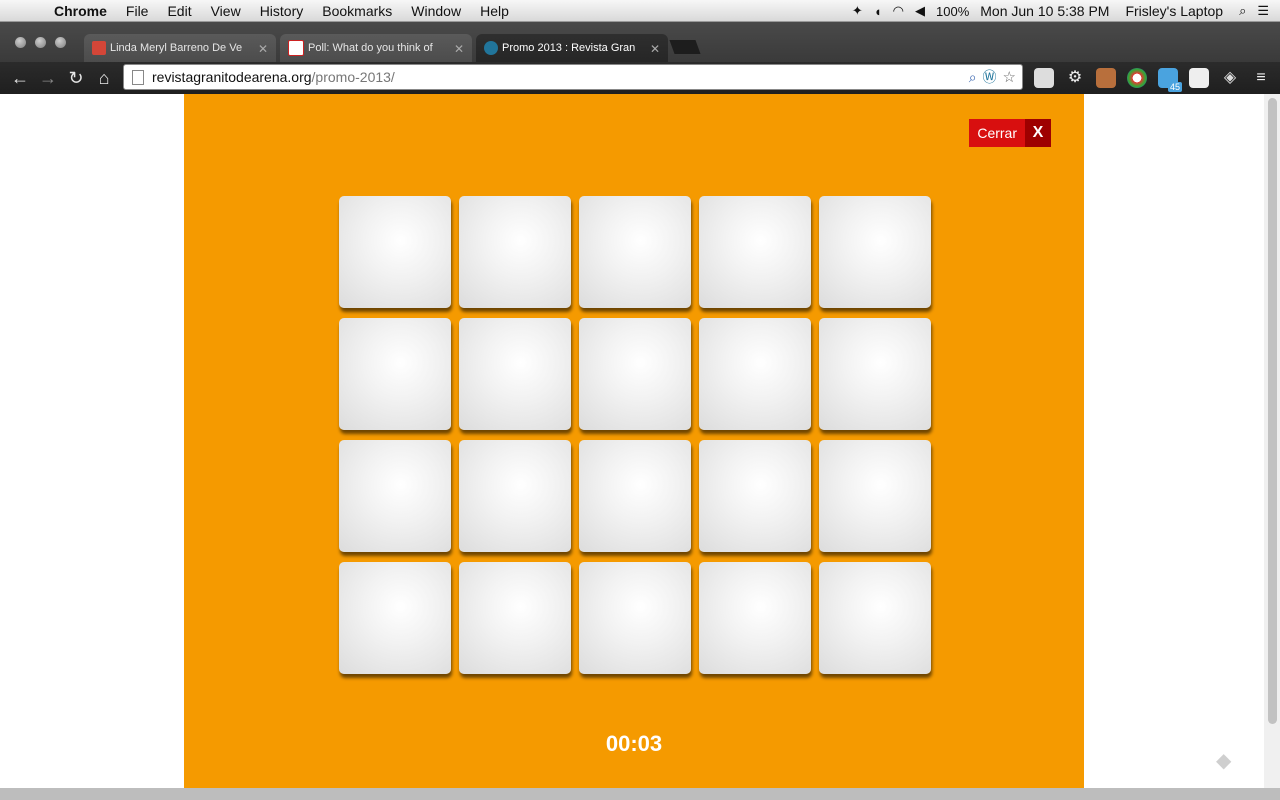 The height and width of the screenshot is (800, 1280). I want to click on close-button: Cerrar X, so click(1010, 133).